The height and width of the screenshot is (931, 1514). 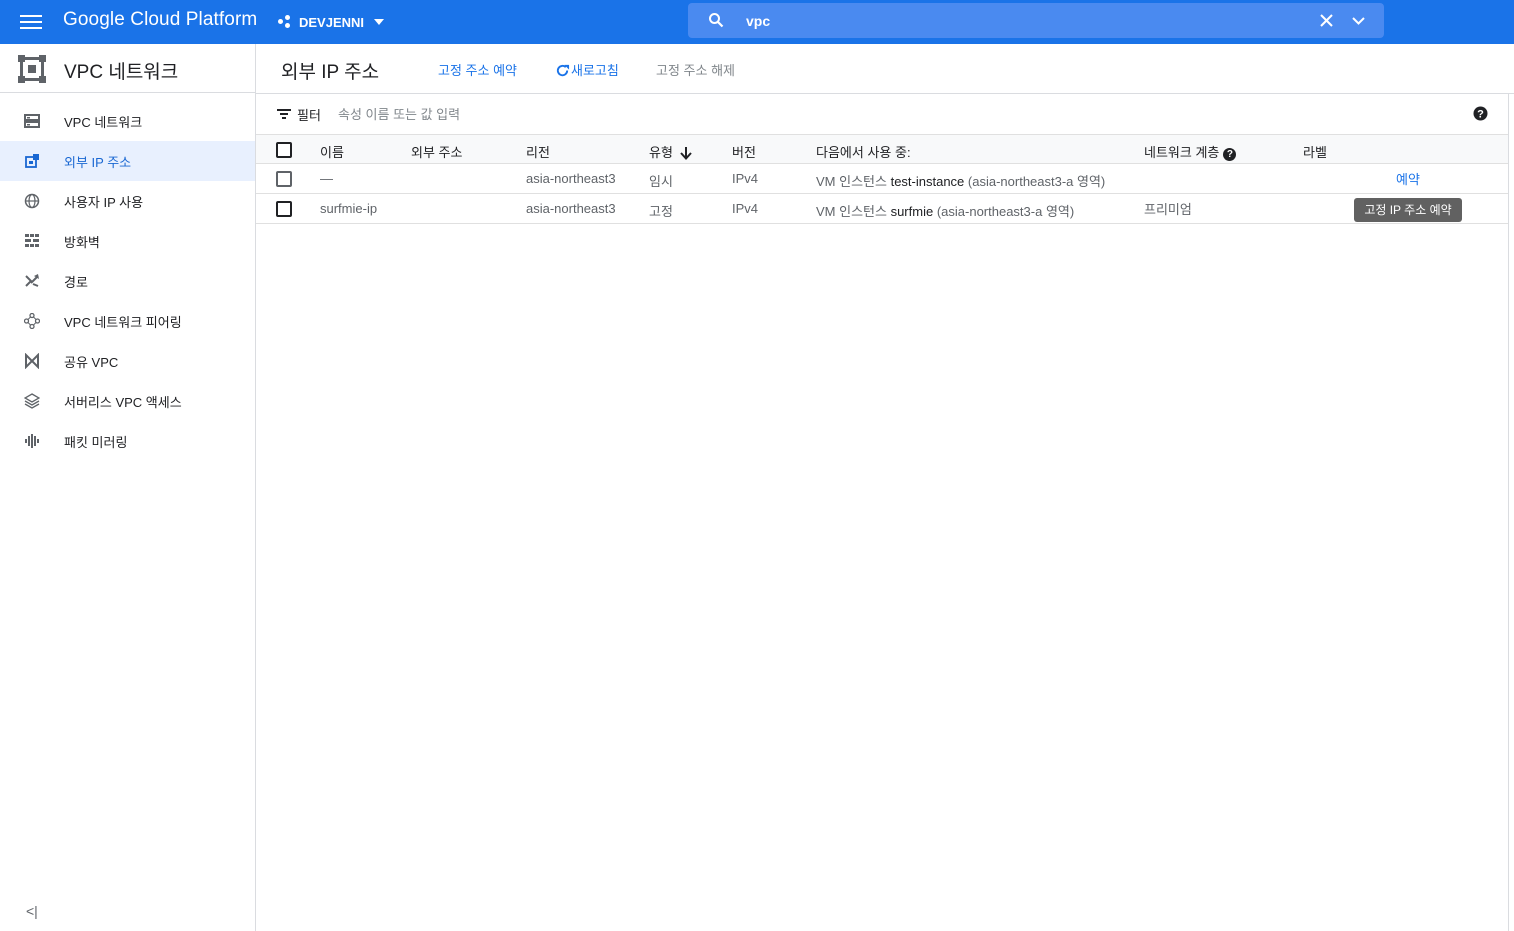 I want to click on top-app-bar: Google Cloud Platform DEVJENNI, so click(x=757, y=22).